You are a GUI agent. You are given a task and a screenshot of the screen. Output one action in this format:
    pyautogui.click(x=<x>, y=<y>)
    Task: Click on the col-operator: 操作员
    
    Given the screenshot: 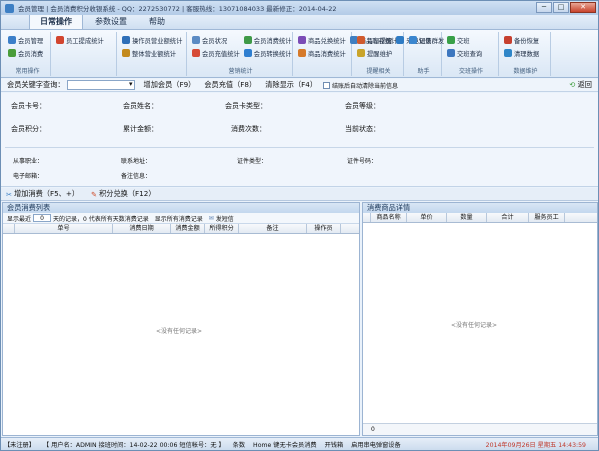 What is the action you would take?
    pyautogui.click(x=324, y=228)
    